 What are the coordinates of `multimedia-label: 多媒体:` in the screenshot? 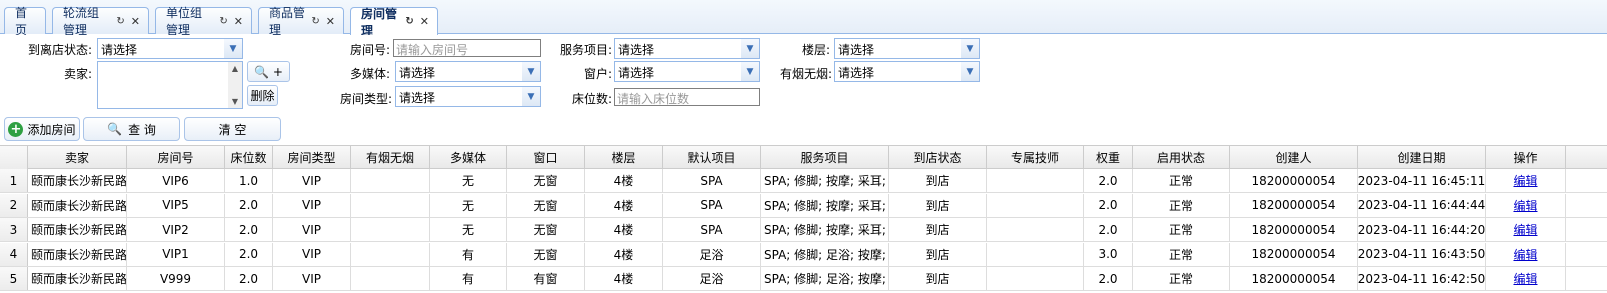 It's located at (369, 74).